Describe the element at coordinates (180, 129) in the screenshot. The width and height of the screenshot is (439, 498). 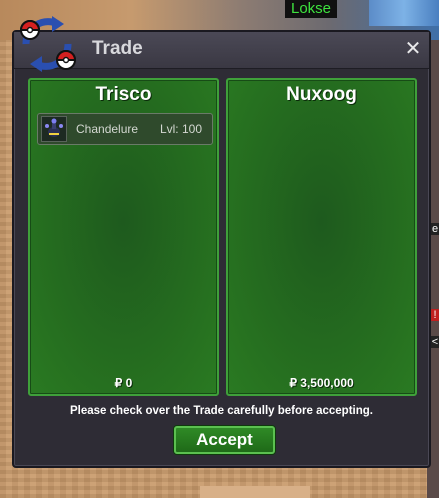
I see `item-level: Lvl: 100` at that location.